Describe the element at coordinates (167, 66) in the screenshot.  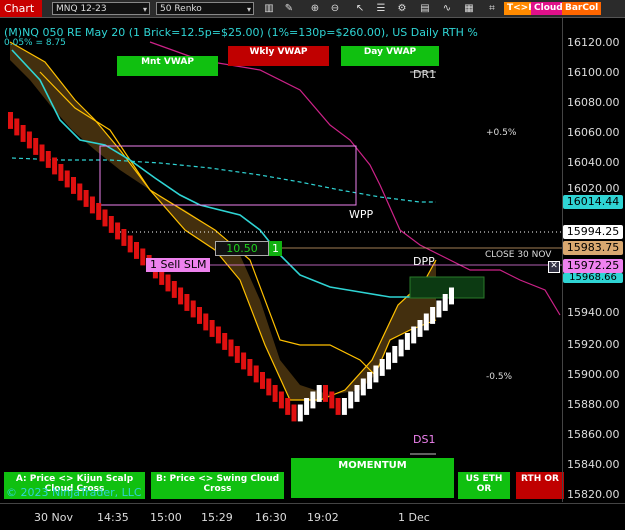
I see `mnt-vwap-button: Mnt VWAP` at that location.